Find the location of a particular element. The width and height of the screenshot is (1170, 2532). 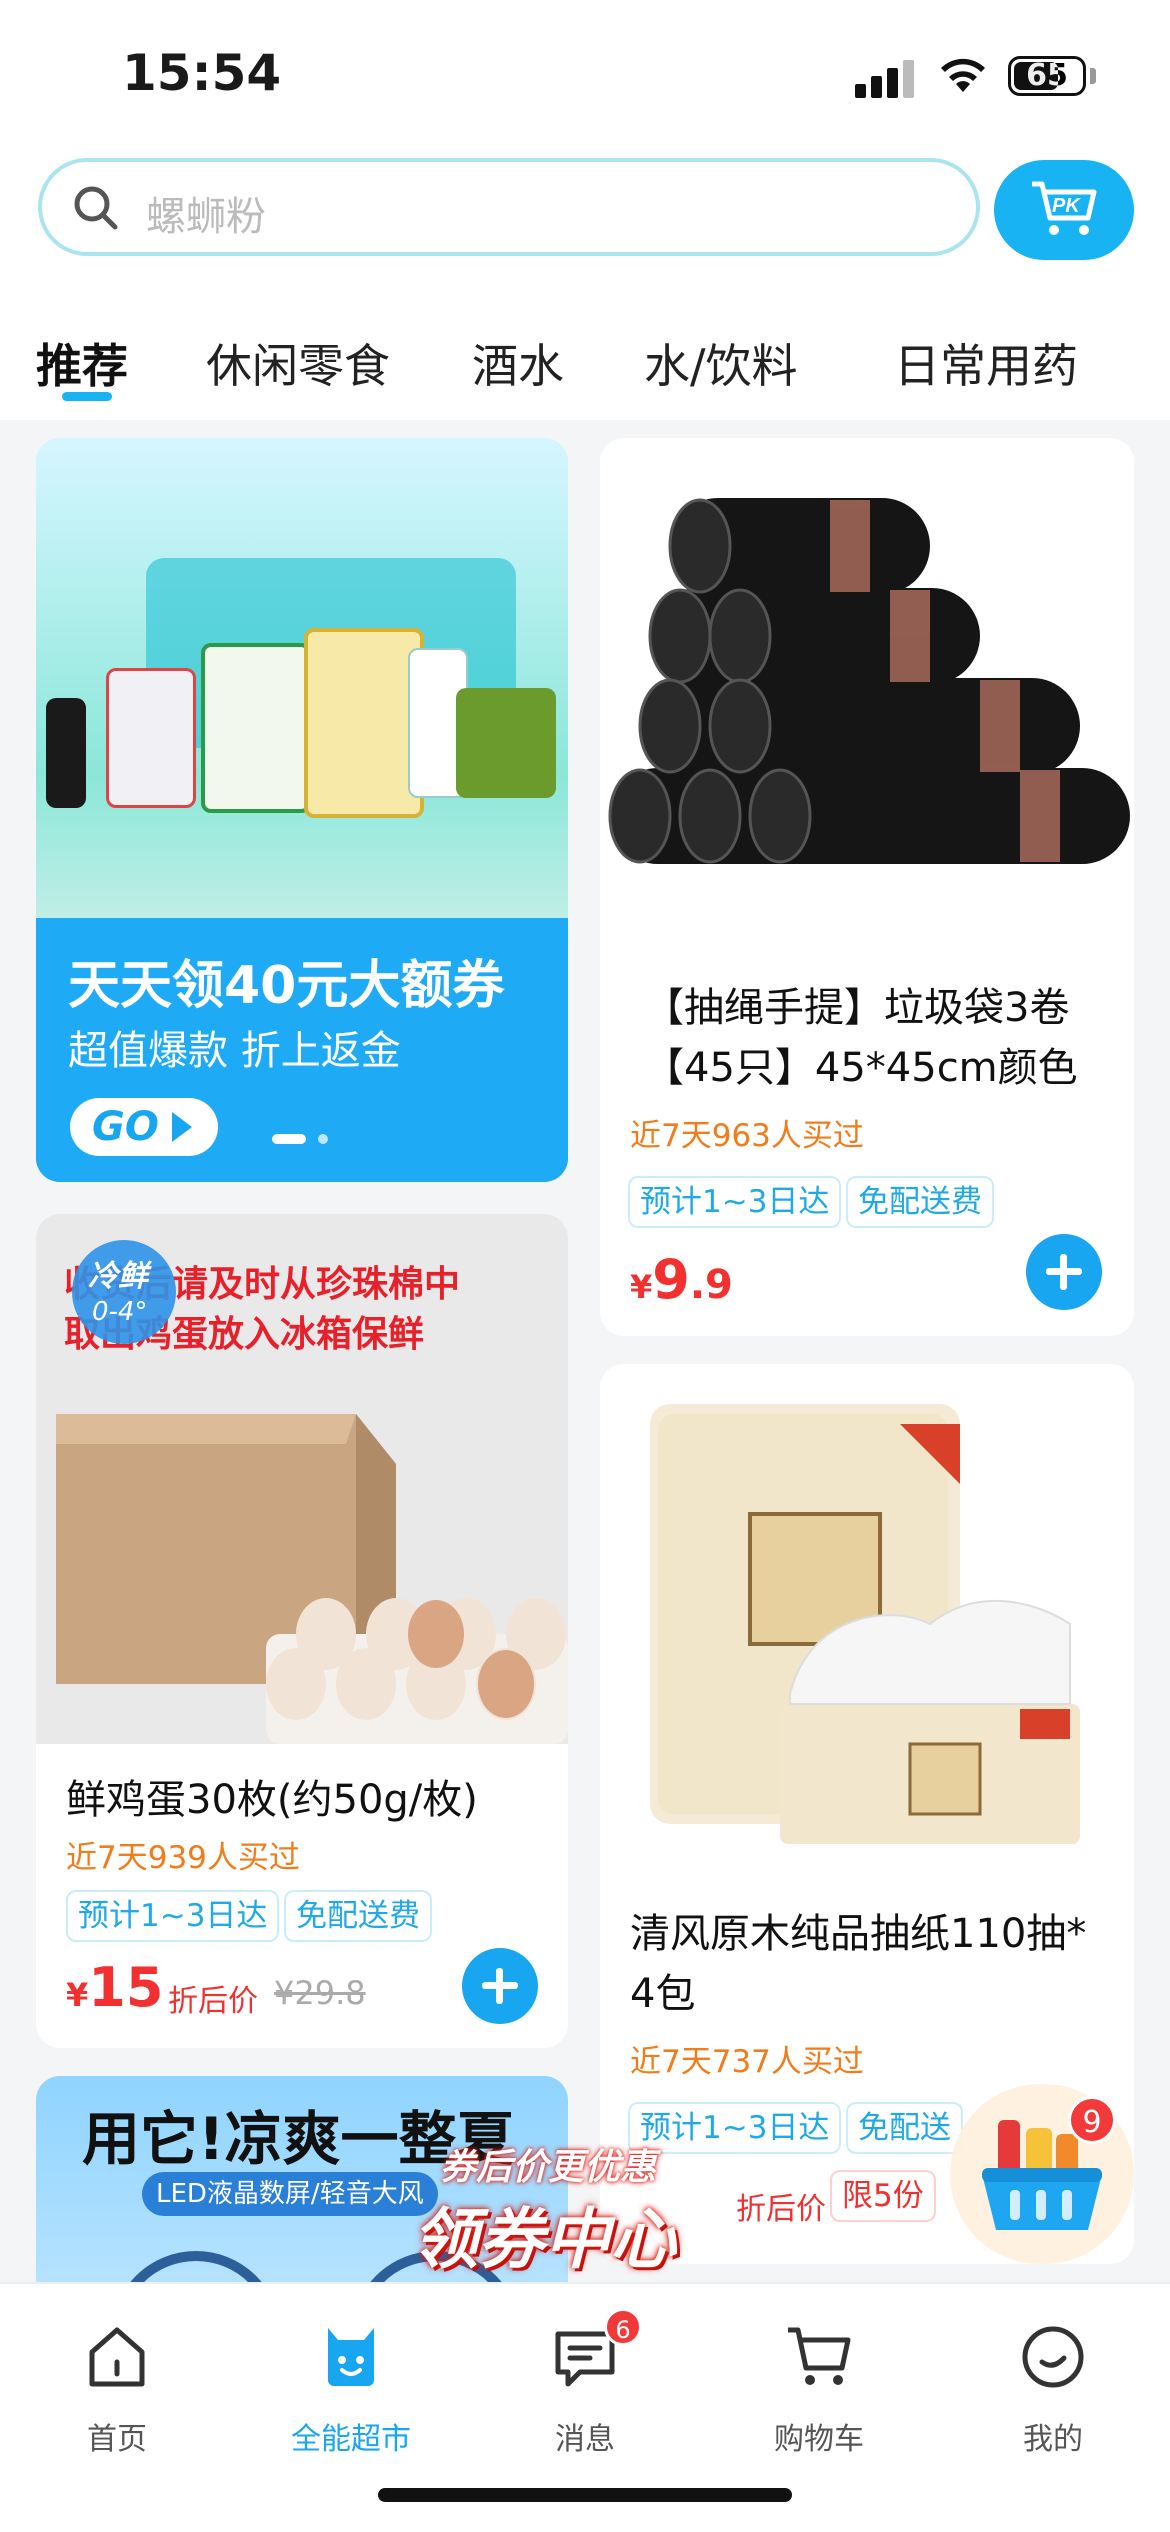

tab-drinks: 水/饮料 is located at coordinates (721, 363).